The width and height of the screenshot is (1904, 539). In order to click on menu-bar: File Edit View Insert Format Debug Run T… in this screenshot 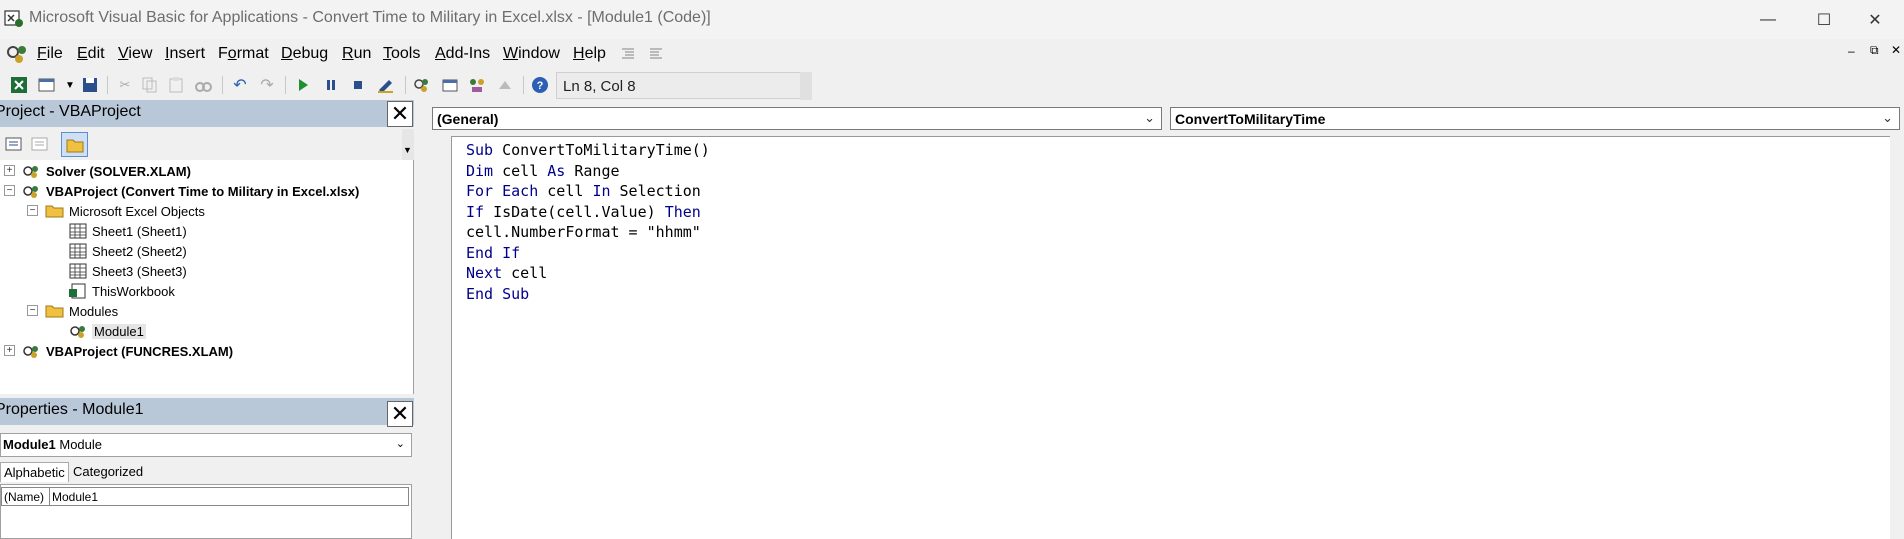, I will do `click(952, 54)`.